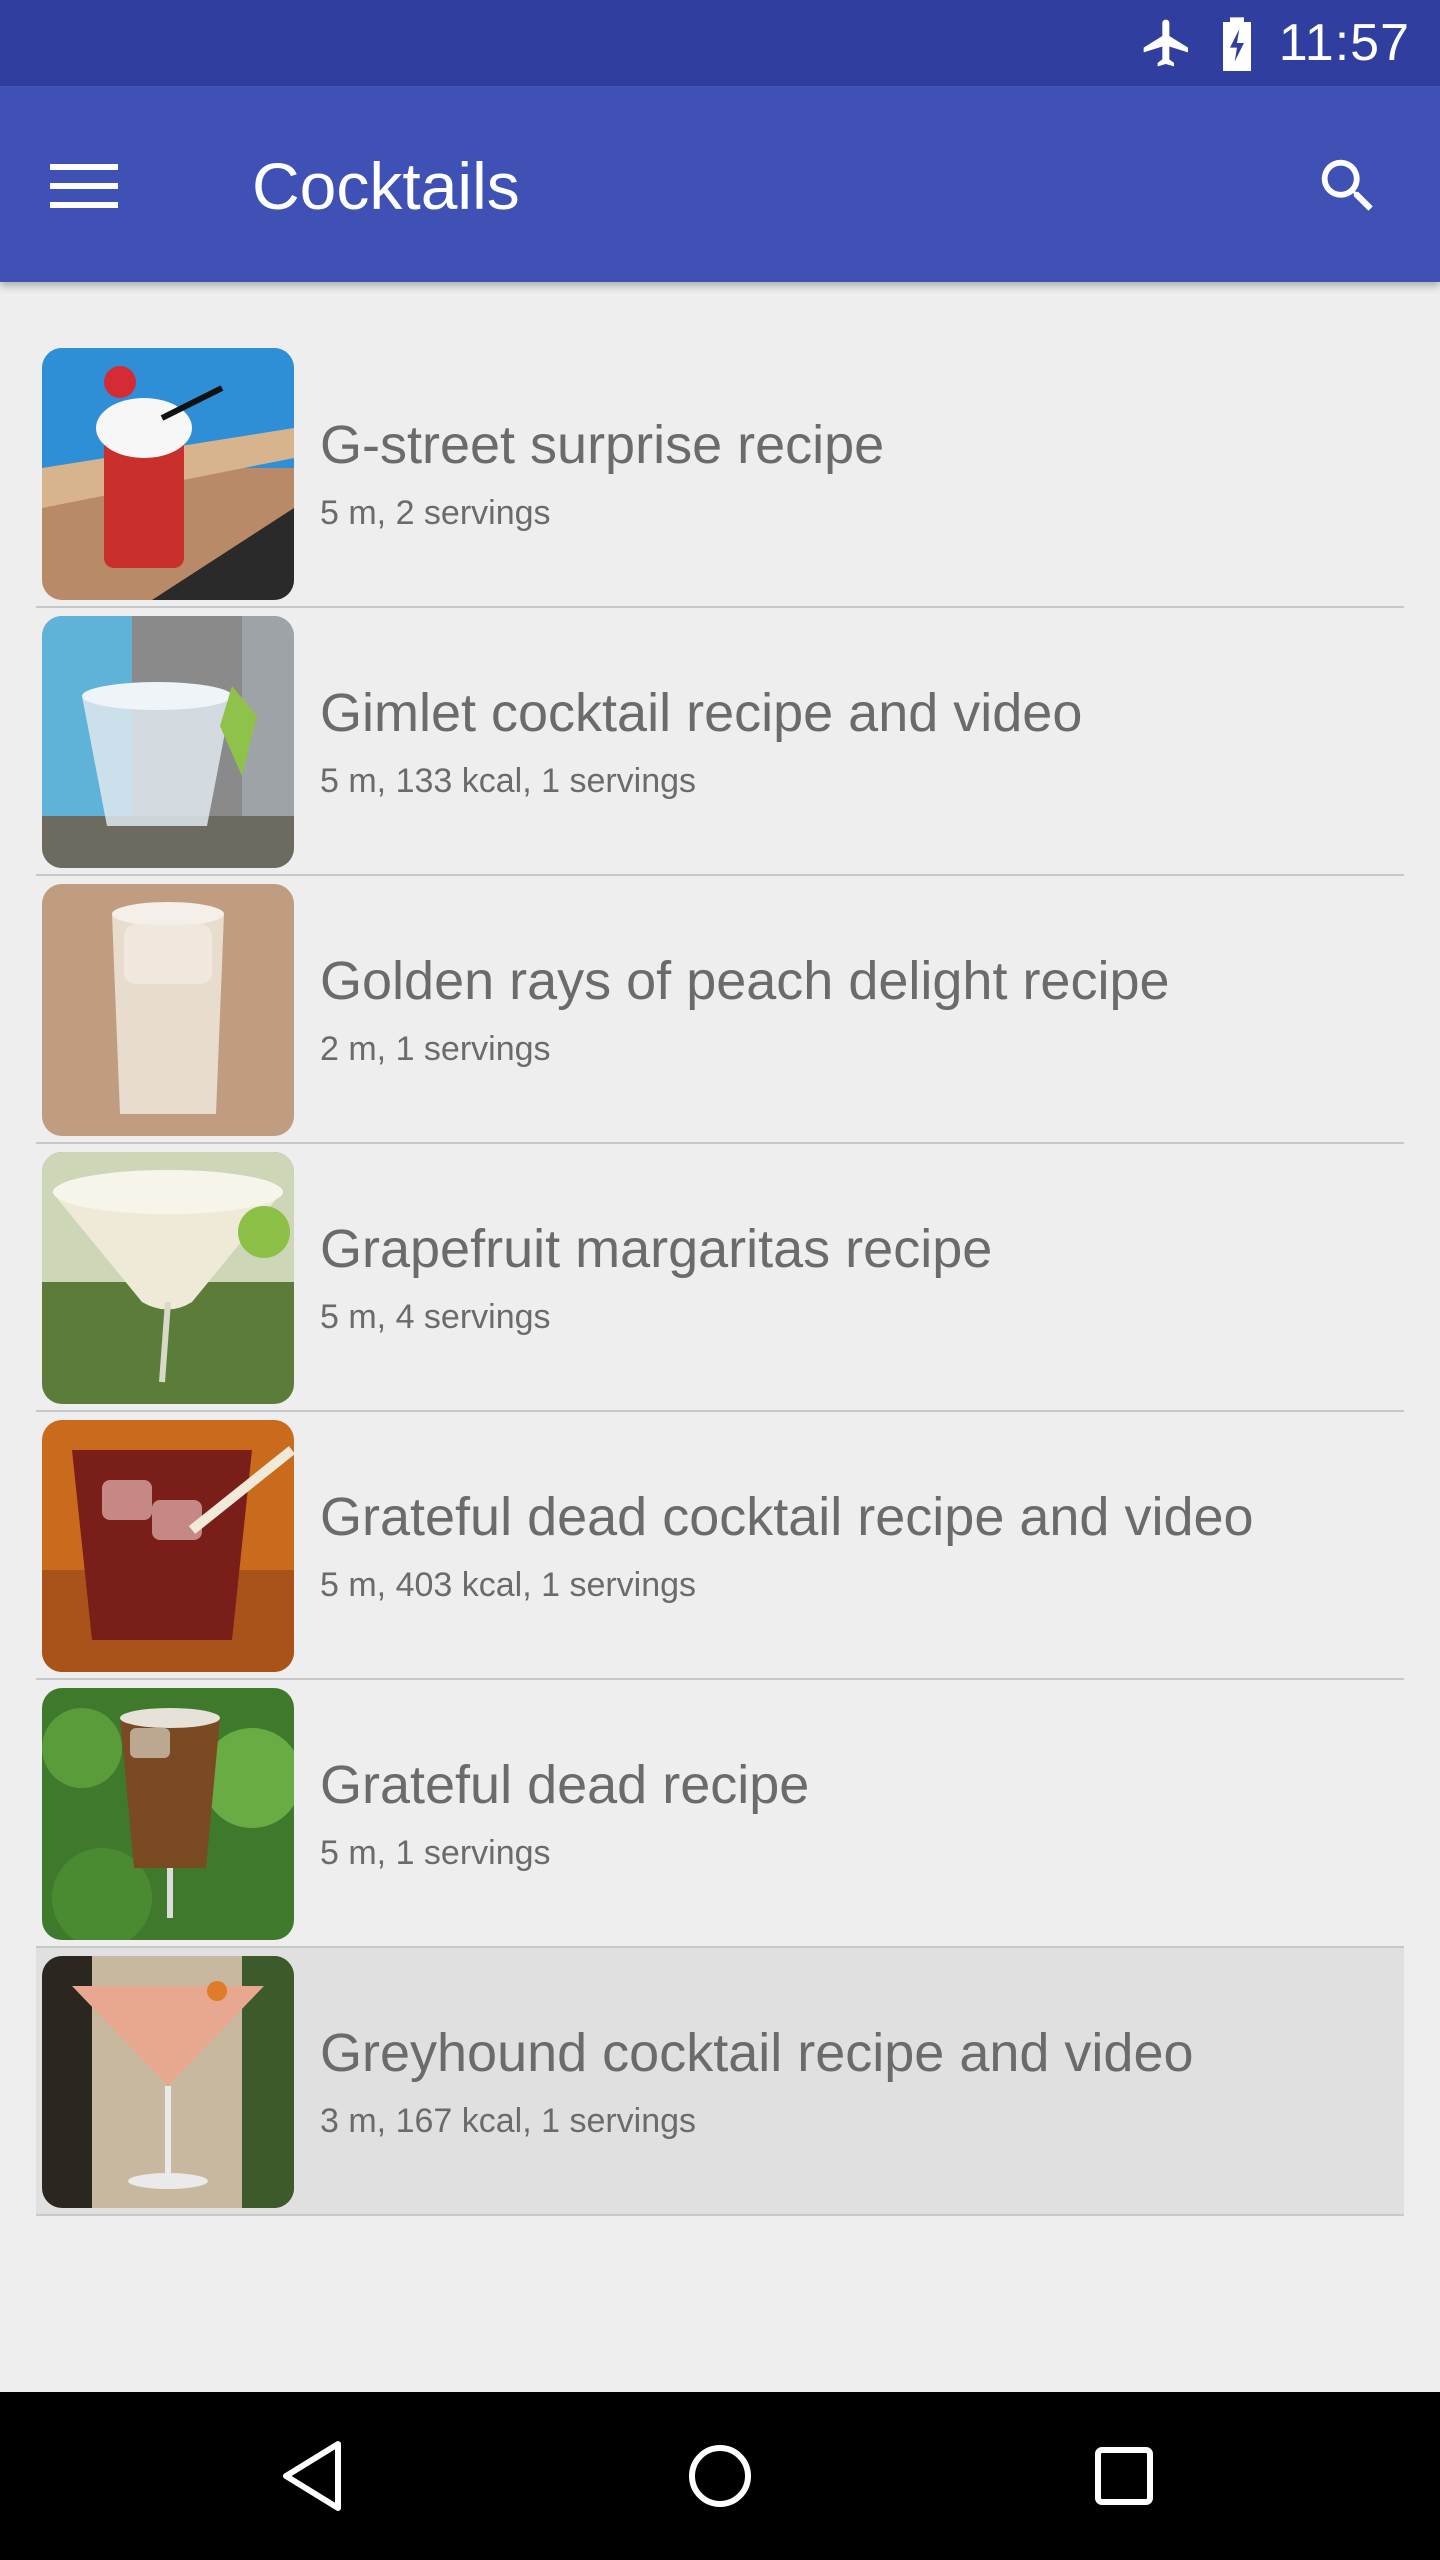 The height and width of the screenshot is (2560, 1440). I want to click on recipe-meta: 5 m, 403 kcal, 1 servings, so click(508, 1585).